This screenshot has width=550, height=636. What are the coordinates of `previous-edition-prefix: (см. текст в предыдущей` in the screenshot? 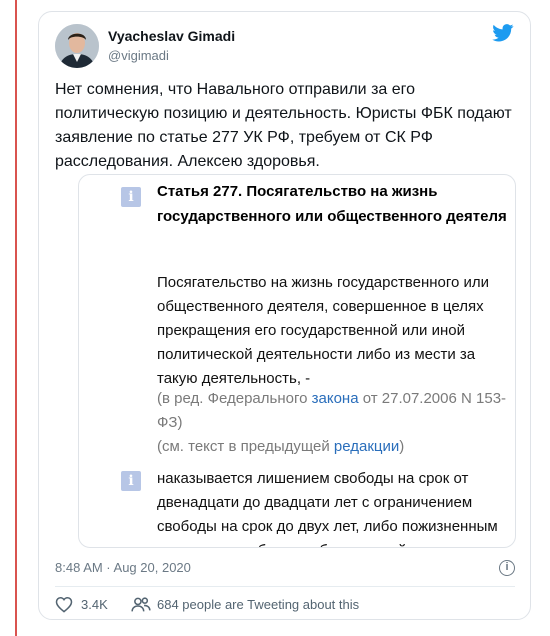 It's located at (245, 446).